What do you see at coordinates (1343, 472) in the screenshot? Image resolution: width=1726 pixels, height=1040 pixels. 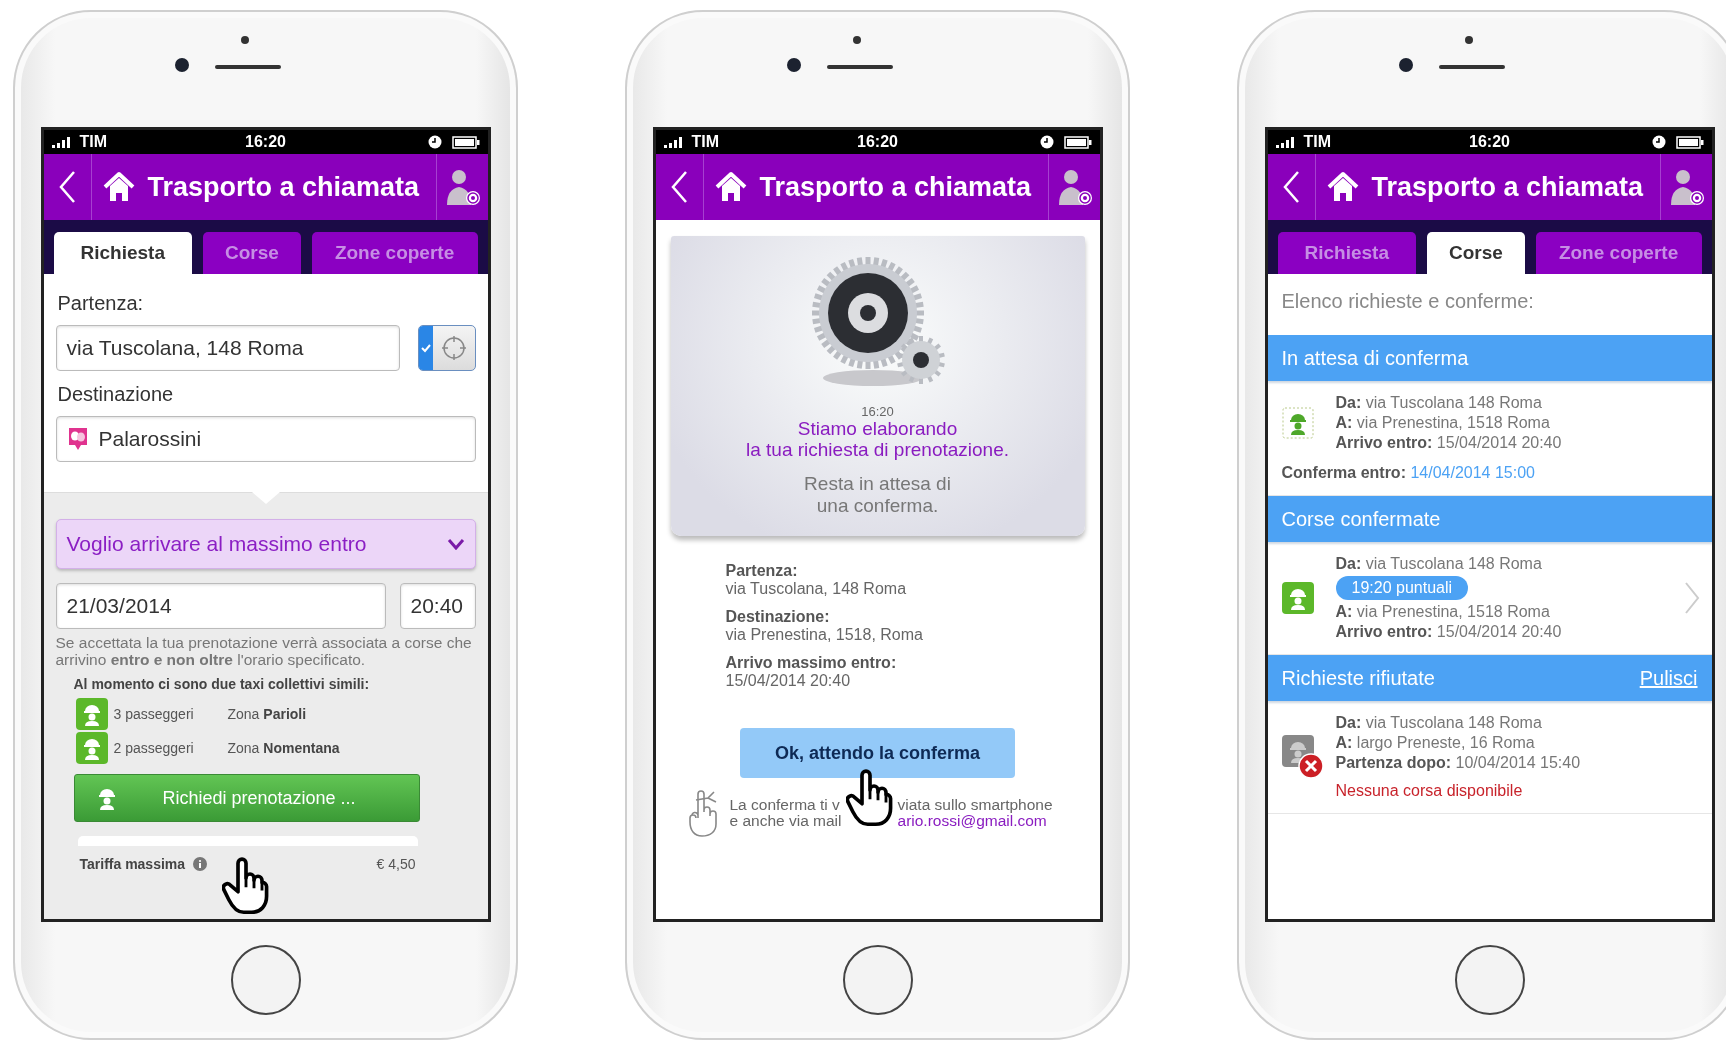 I see `confirm-label: Conferma entro:` at bounding box center [1343, 472].